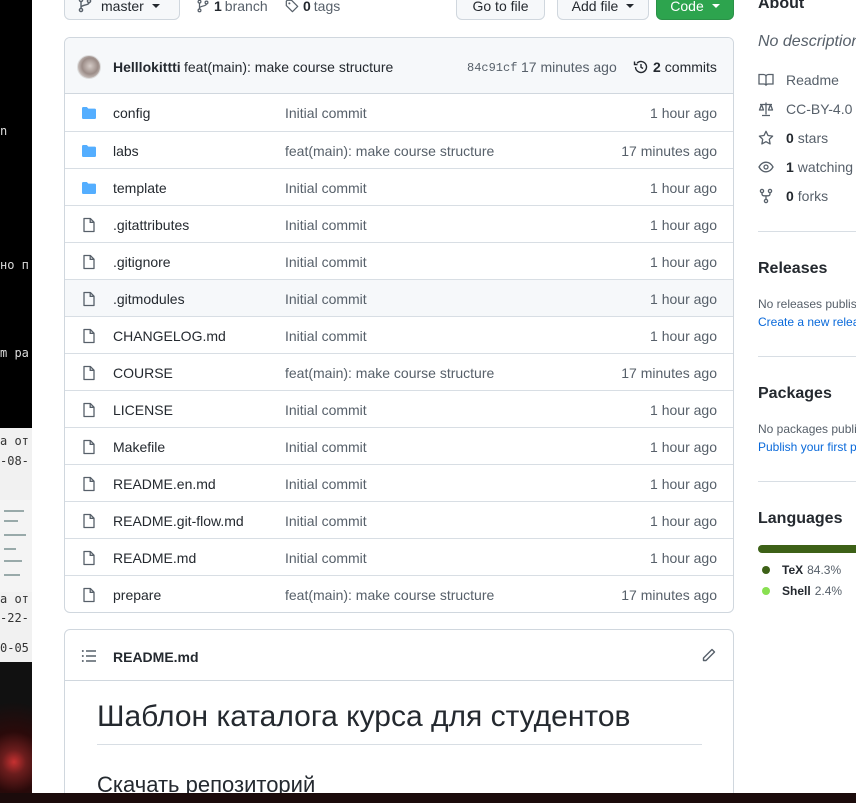 Image resolution: width=856 pixels, height=803 pixels. I want to click on readme-filename-link: README.md, so click(156, 657).